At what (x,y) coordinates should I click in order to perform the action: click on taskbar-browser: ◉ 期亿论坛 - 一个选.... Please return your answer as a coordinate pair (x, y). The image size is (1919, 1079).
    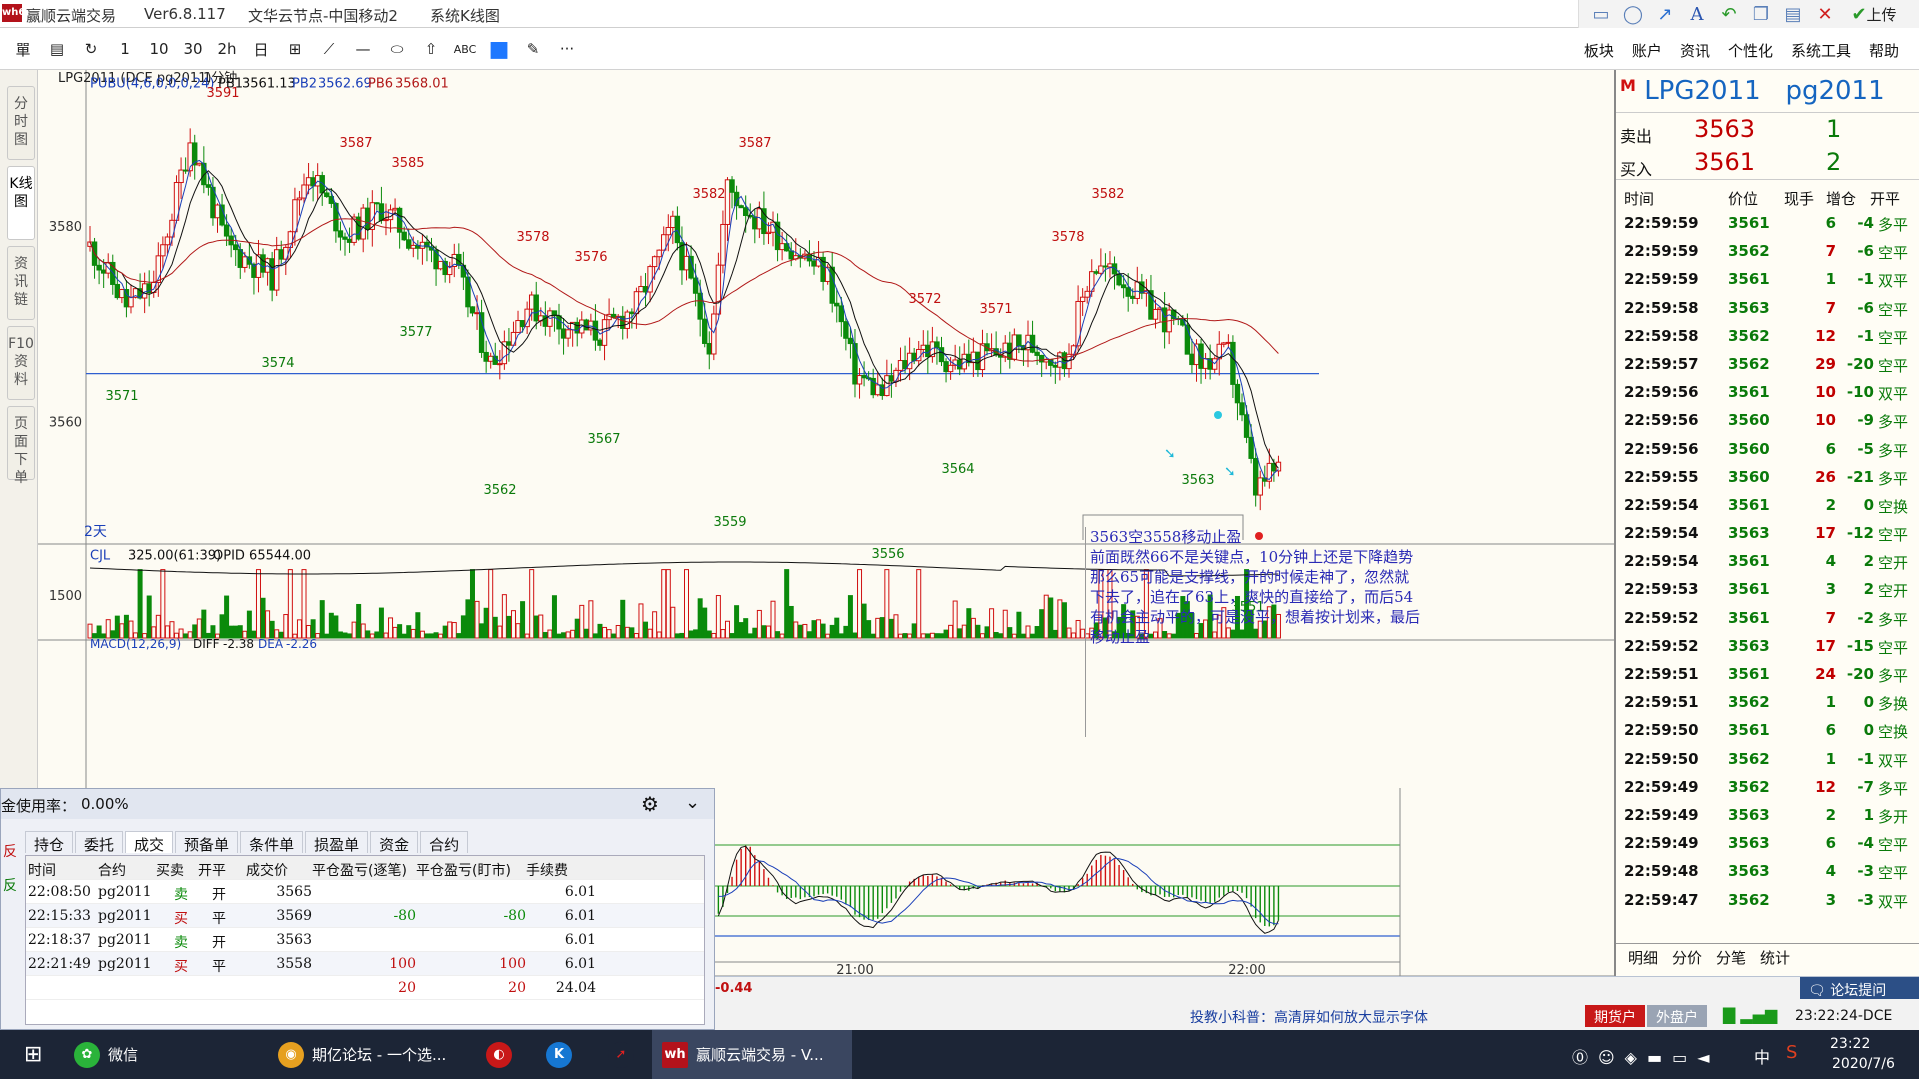
    Looking at the image, I should click on (362, 1054).